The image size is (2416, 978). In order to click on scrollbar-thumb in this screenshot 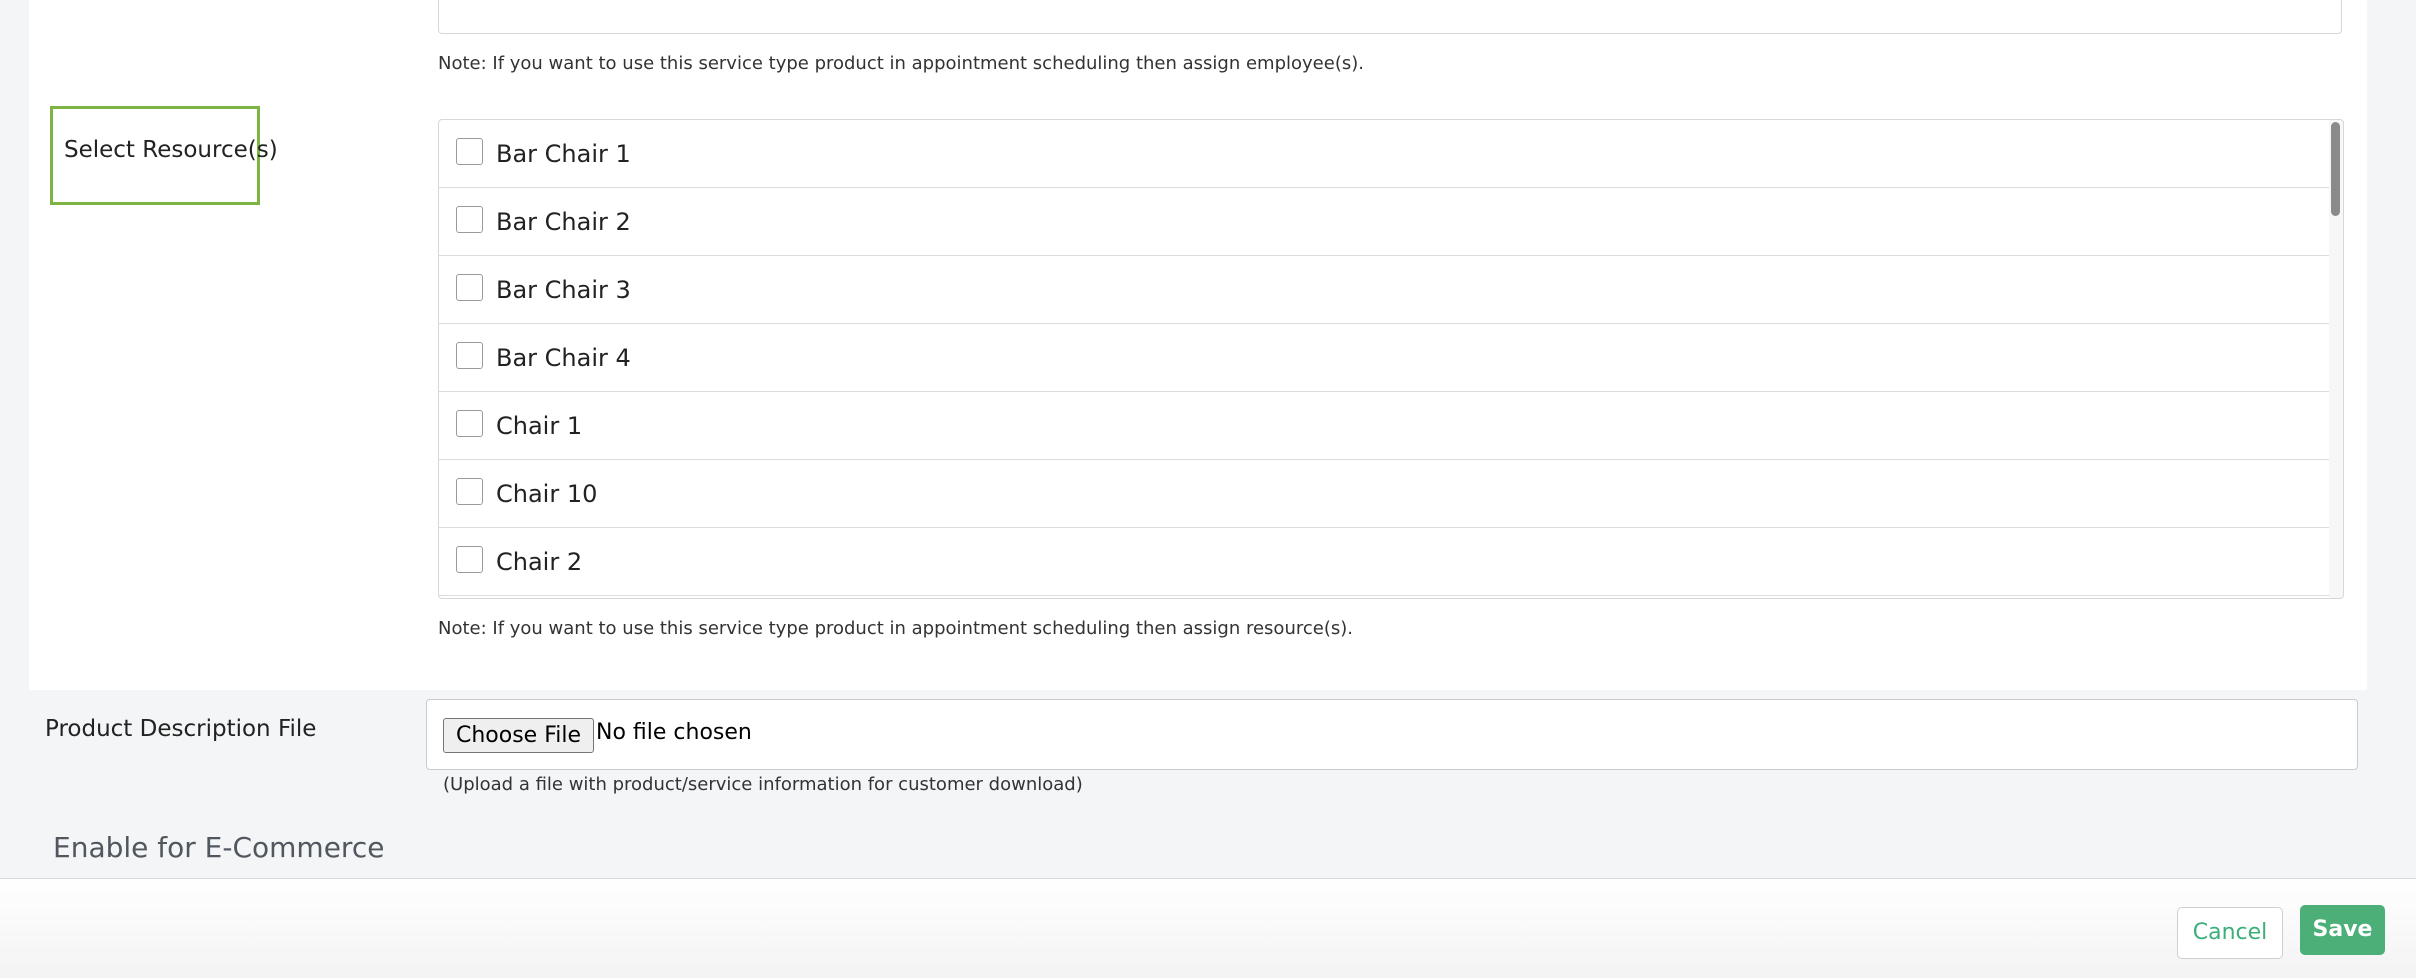, I will do `click(2335, 169)`.